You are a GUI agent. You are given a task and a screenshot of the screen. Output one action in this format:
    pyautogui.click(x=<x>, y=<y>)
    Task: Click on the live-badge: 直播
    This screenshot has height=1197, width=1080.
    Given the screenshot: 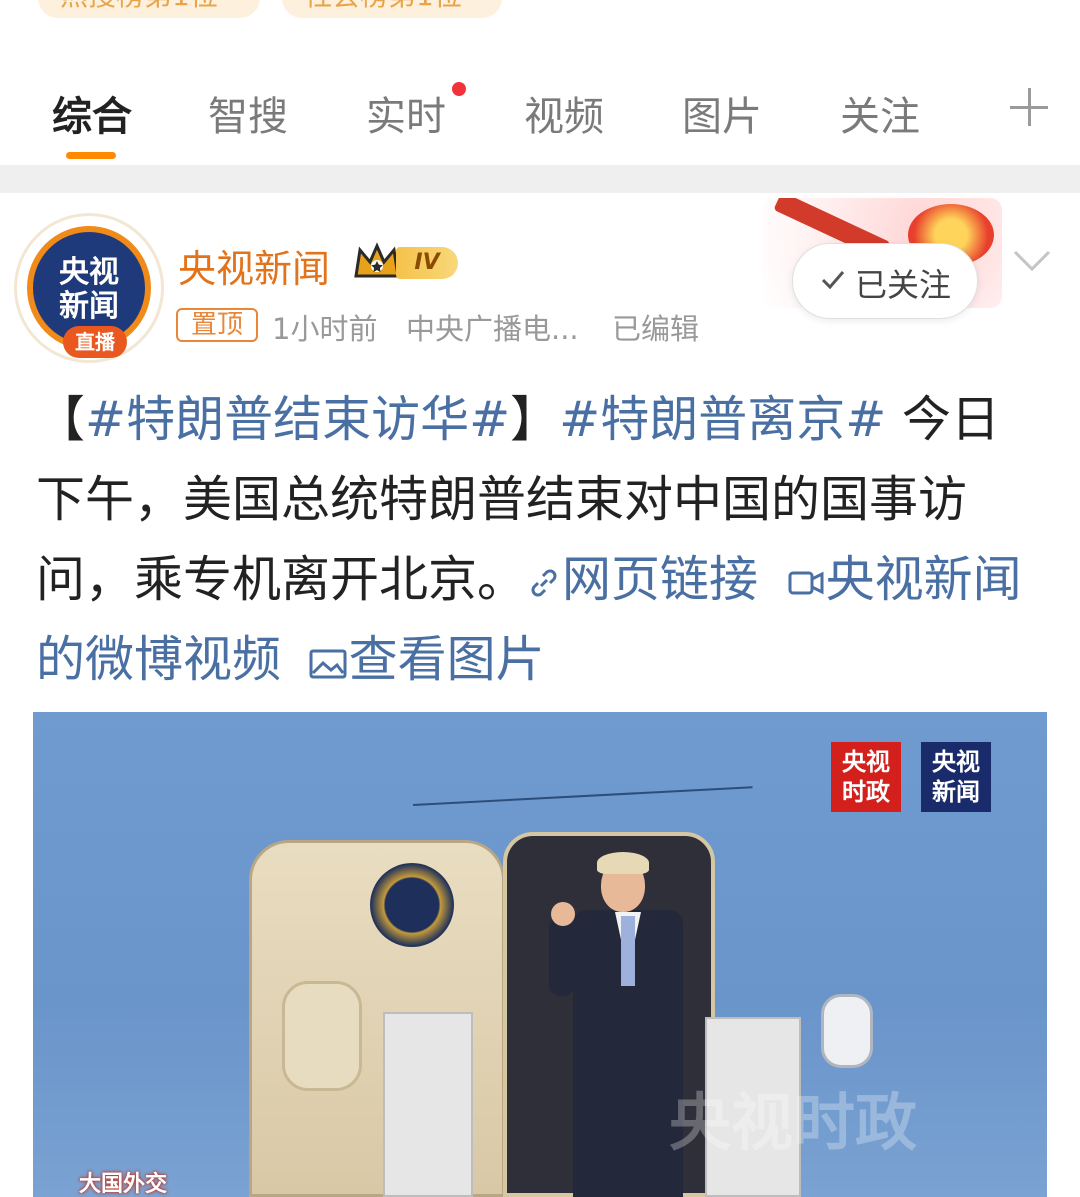 What is the action you would take?
    pyautogui.click(x=95, y=342)
    